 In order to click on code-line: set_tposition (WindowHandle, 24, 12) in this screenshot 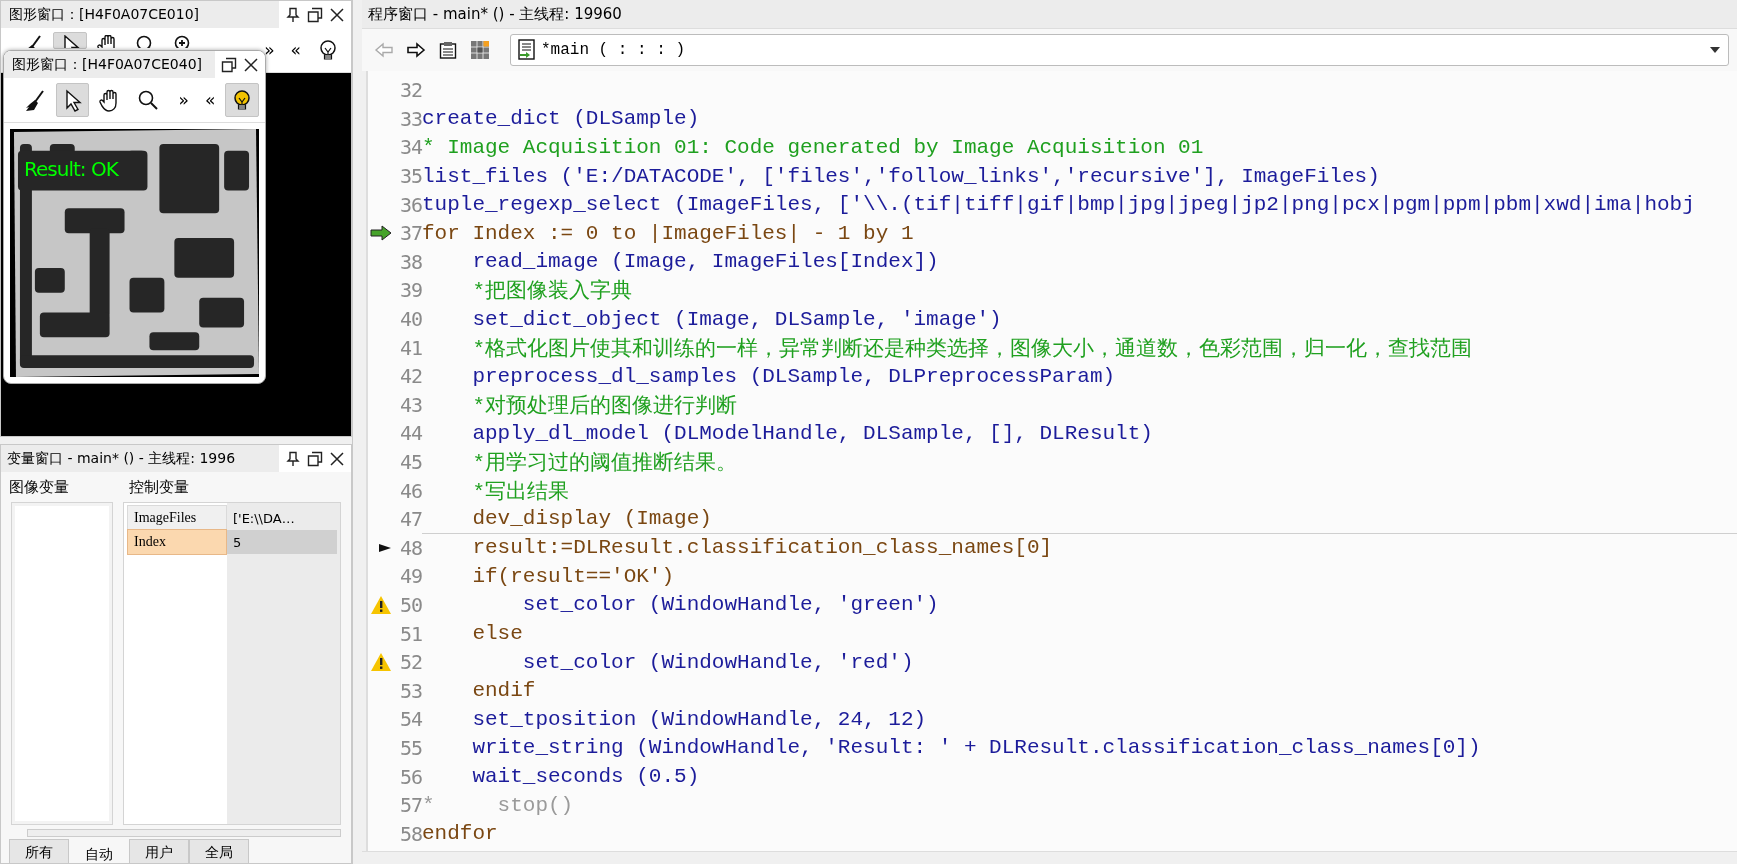, I will do `click(699, 719)`.